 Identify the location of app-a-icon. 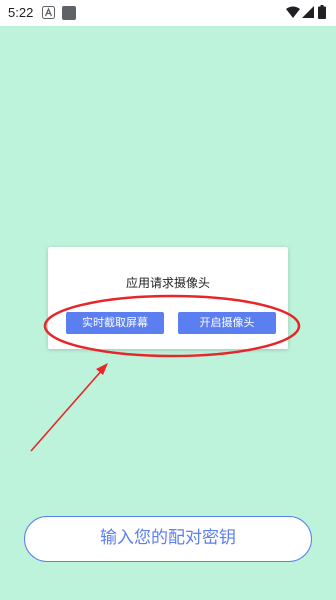
(48, 12).